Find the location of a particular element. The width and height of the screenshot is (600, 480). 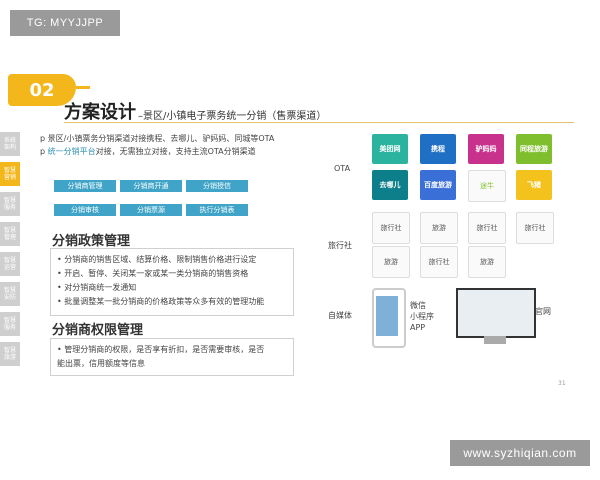

sidenav-item: 智慧 旅游 is located at coordinates (10, 354).